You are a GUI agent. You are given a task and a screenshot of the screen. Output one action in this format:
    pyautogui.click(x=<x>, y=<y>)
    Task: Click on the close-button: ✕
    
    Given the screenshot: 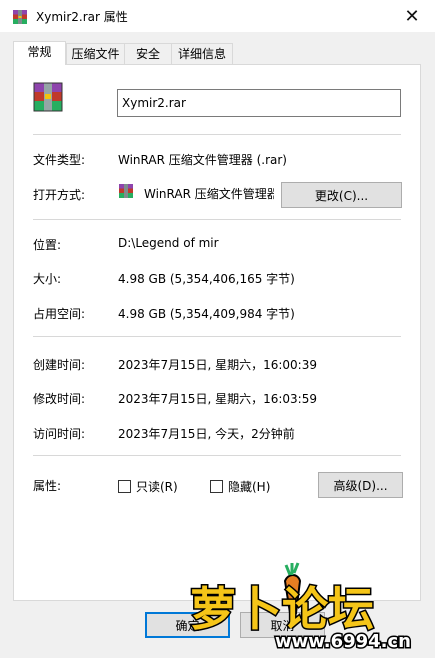 What is the action you would take?
    pyautogui.click(x=412, y=16)
    